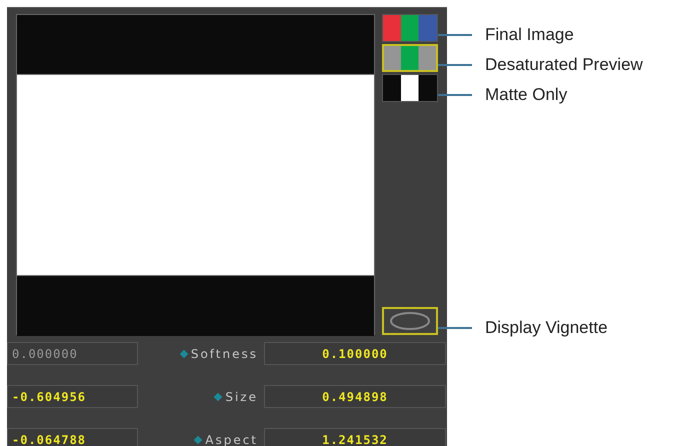 This screenshot has width=684, height=446. I want to click on parameter-label: Size, so click(241, 397).